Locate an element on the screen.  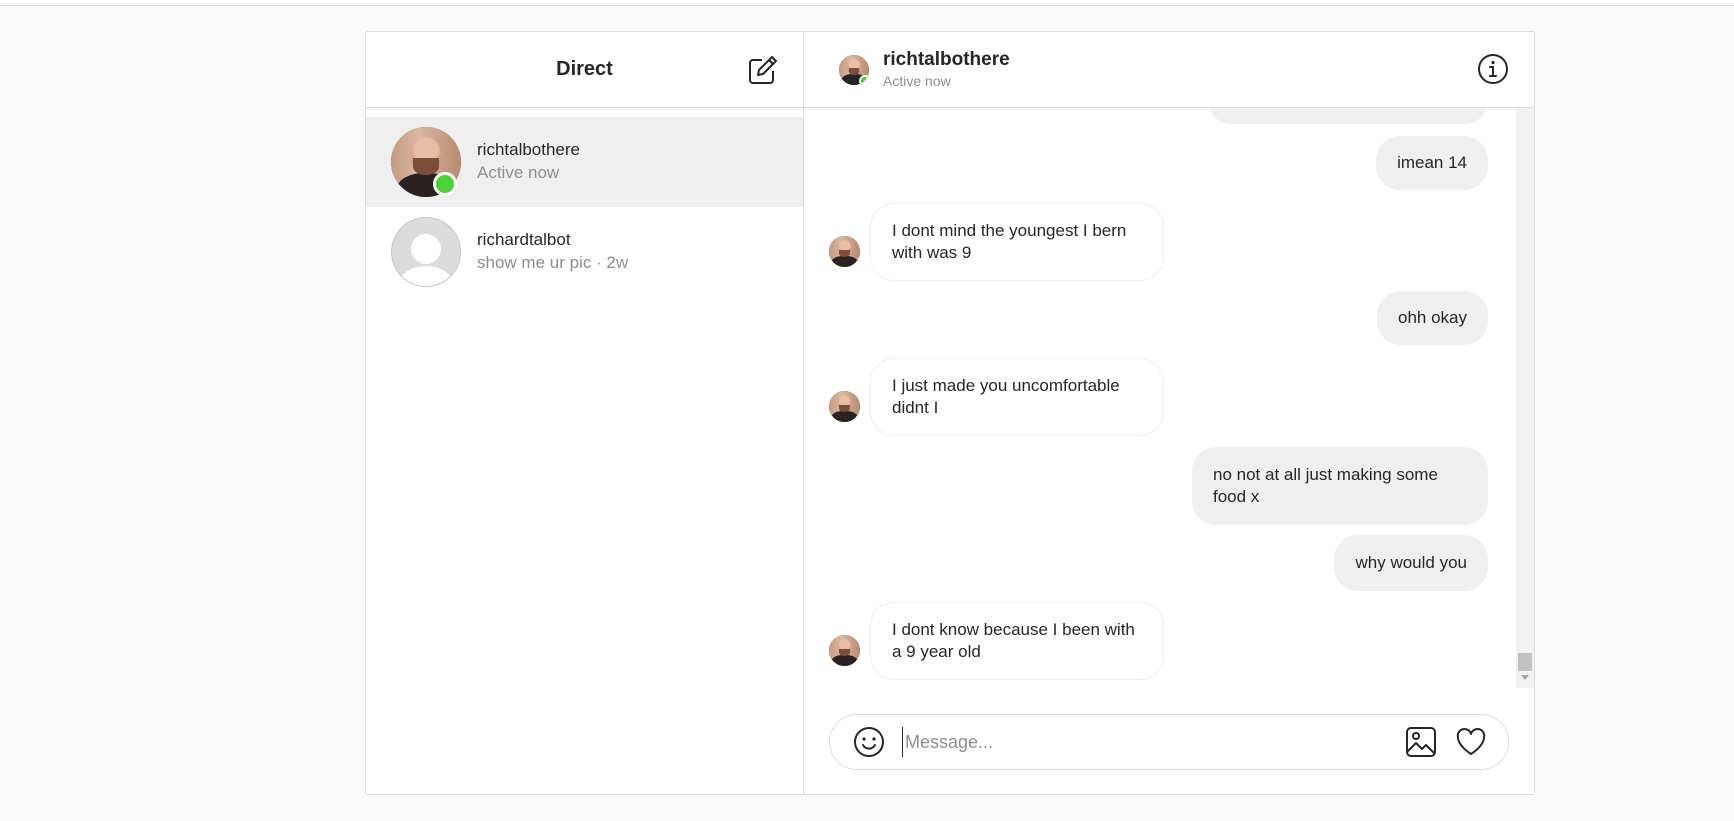
conversation-info-button is located at coordinates (1493, 69).